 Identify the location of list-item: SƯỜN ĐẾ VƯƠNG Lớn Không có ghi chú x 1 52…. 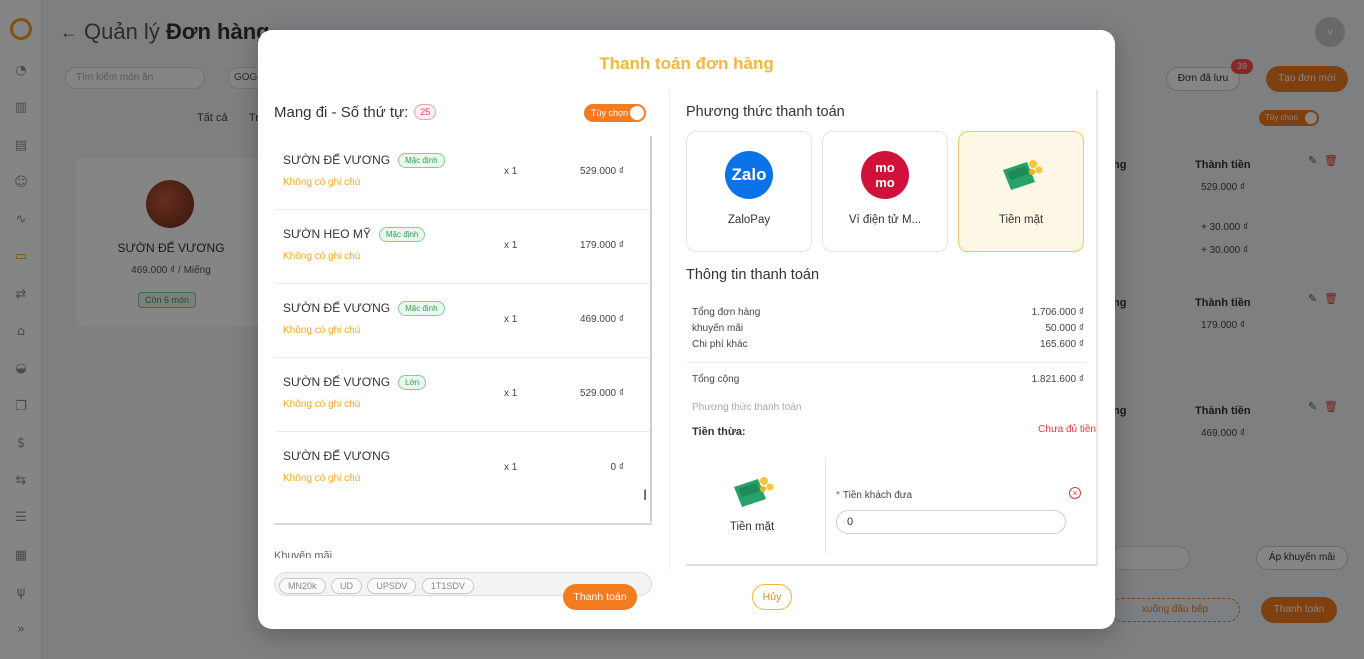
(462, 395).